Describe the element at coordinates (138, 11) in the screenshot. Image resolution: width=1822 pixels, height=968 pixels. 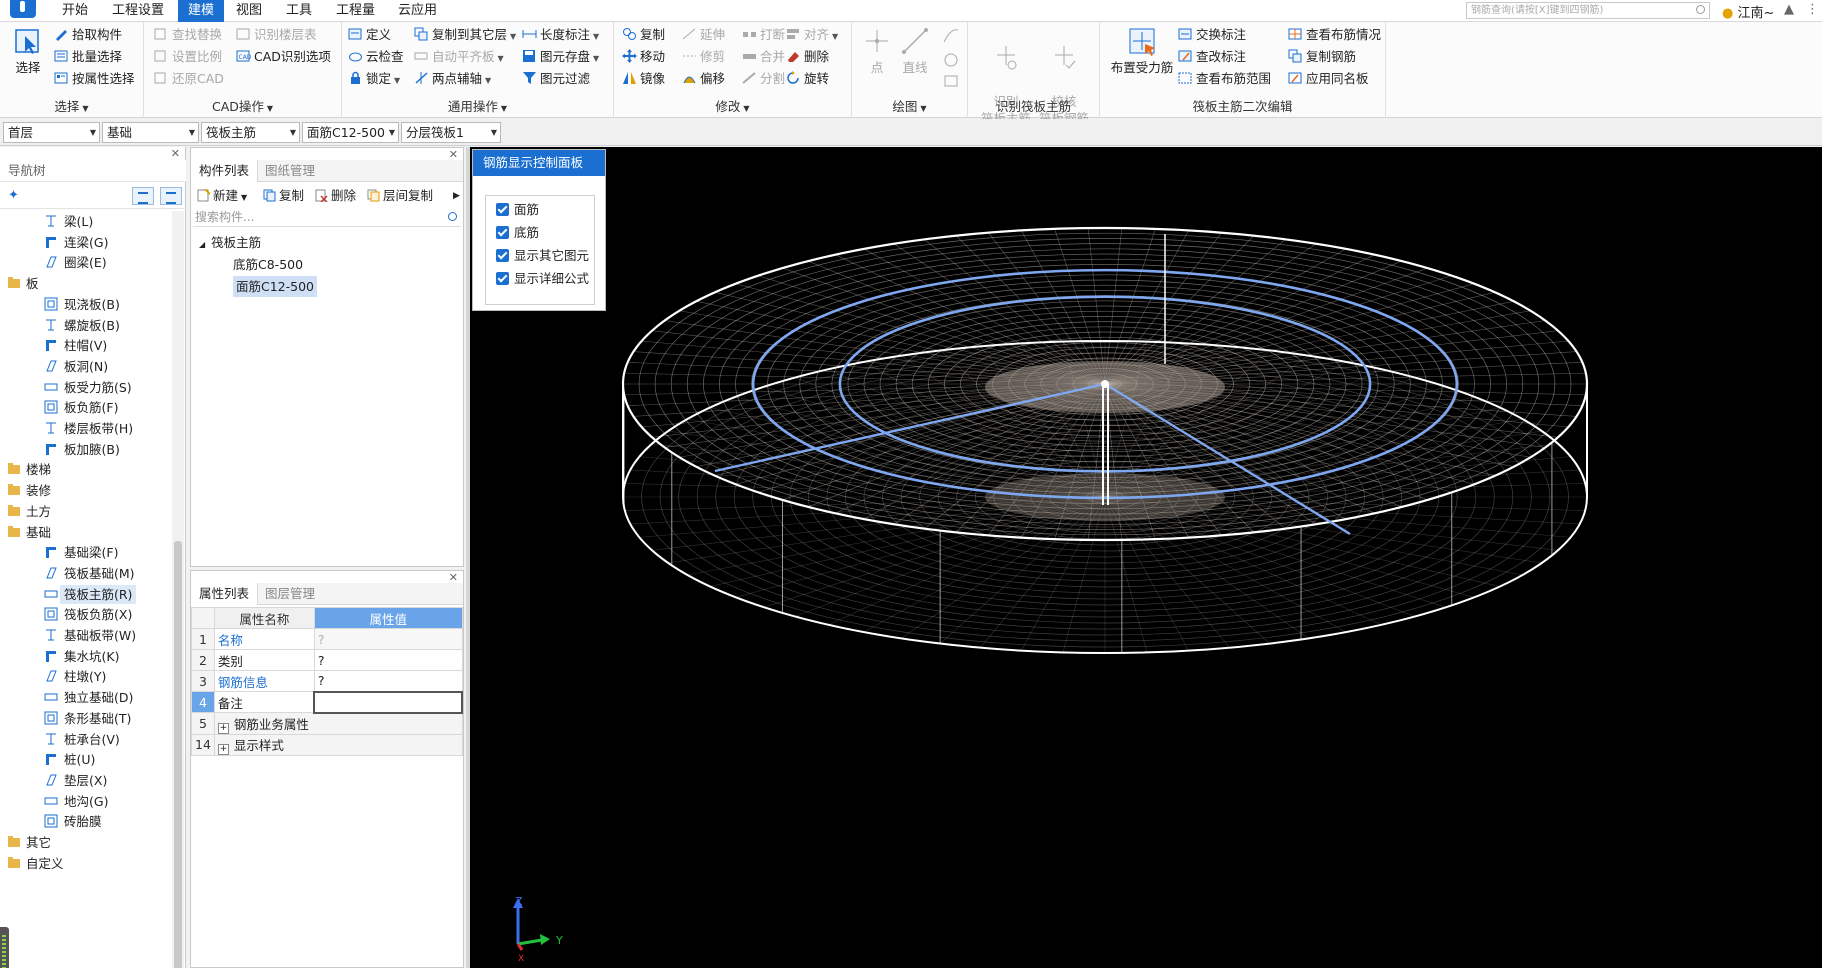
I see `menu-tab-project-settings: 工程设置` at that location.